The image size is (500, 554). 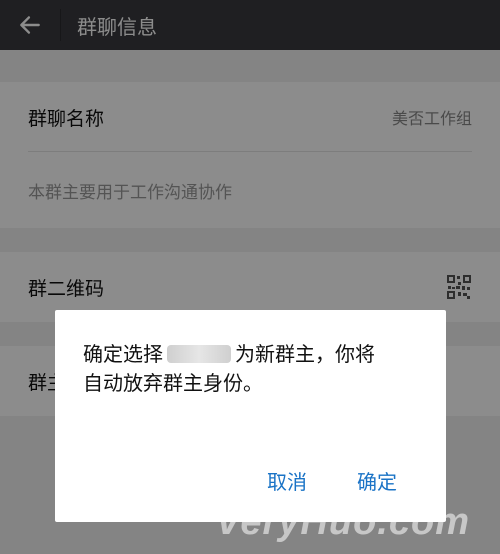 What do you see at coordinates (199, 354) in the screenshot?
I see `blurred-username` at bounding box center [199, 354].